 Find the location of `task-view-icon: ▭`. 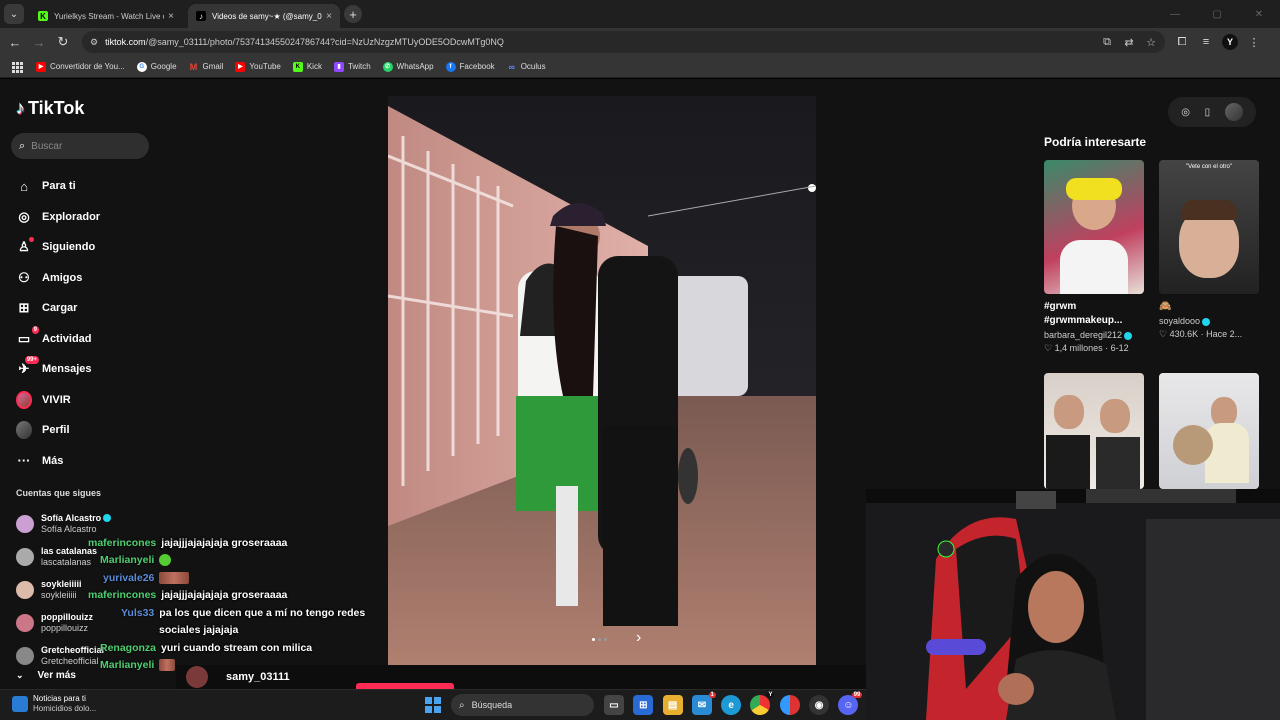

task-view-icon: ▭ is located at coordinates (614, 705).